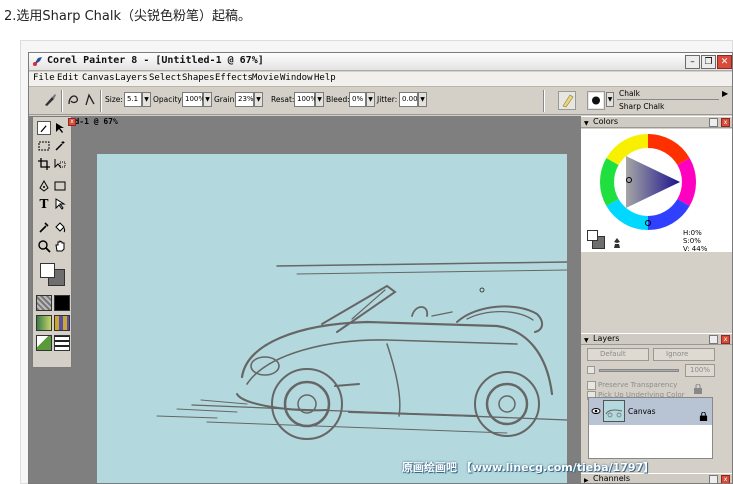 The height and width of the screenshot is (484, 733). I want to click on layers-panel-header: ▼ Layers x, so click(656, 339).